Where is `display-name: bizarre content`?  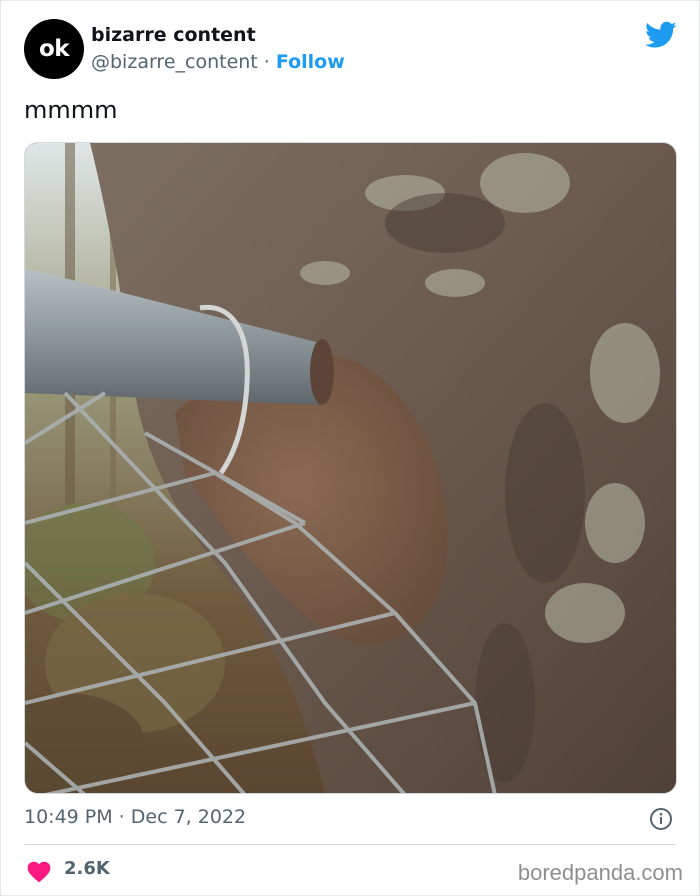 display-name: bizarre content is located at coordinates (173, 35).